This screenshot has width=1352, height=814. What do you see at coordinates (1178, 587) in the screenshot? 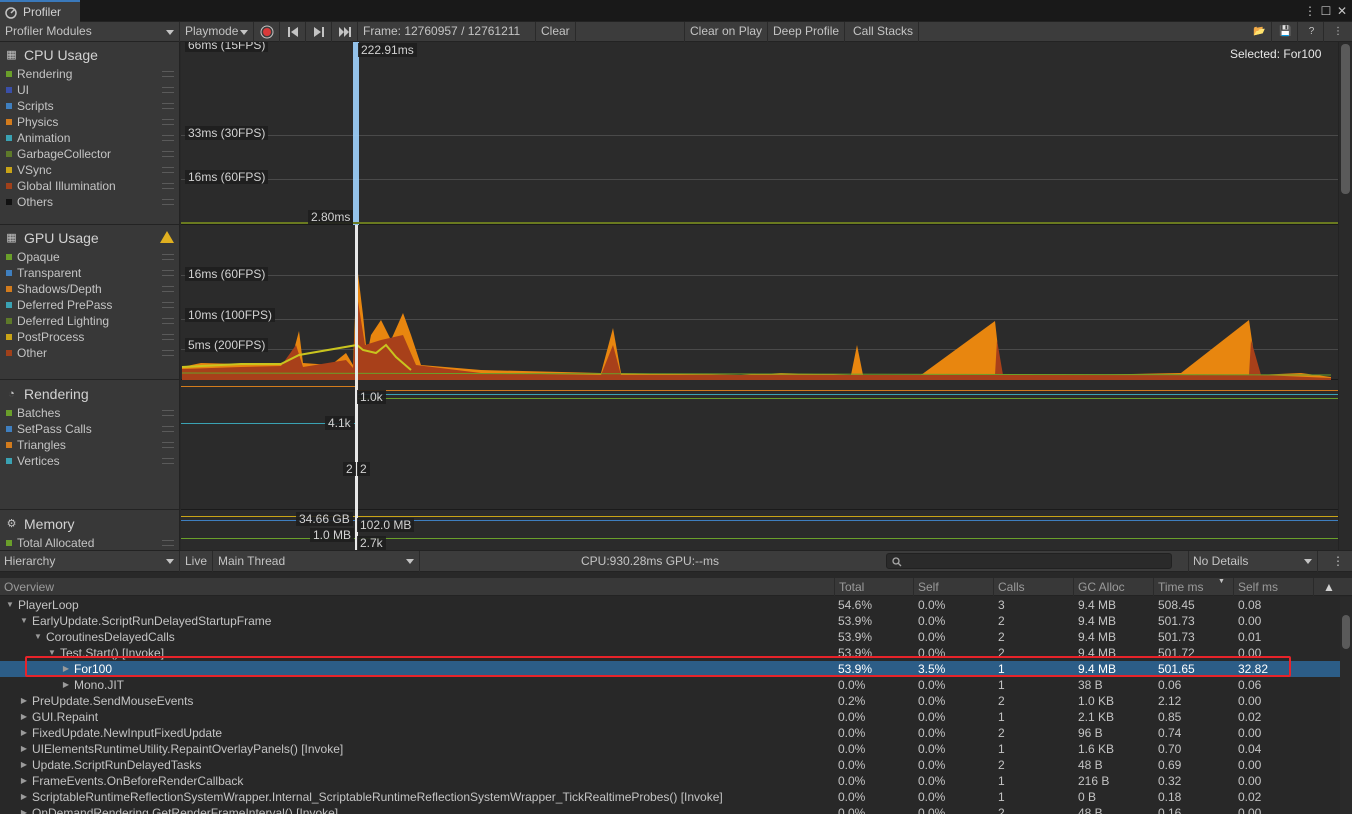
I see `col-time-ms: Time ms` at bounding box center [1178, 587].